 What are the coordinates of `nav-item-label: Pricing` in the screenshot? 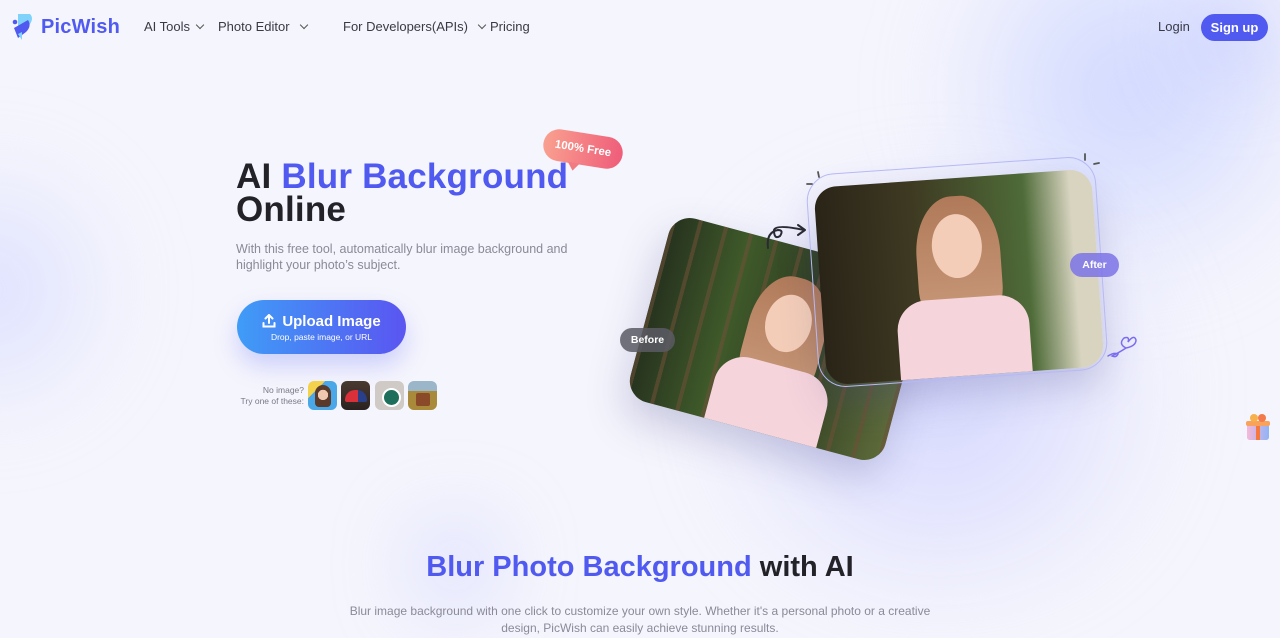 It's located at (510, 26).